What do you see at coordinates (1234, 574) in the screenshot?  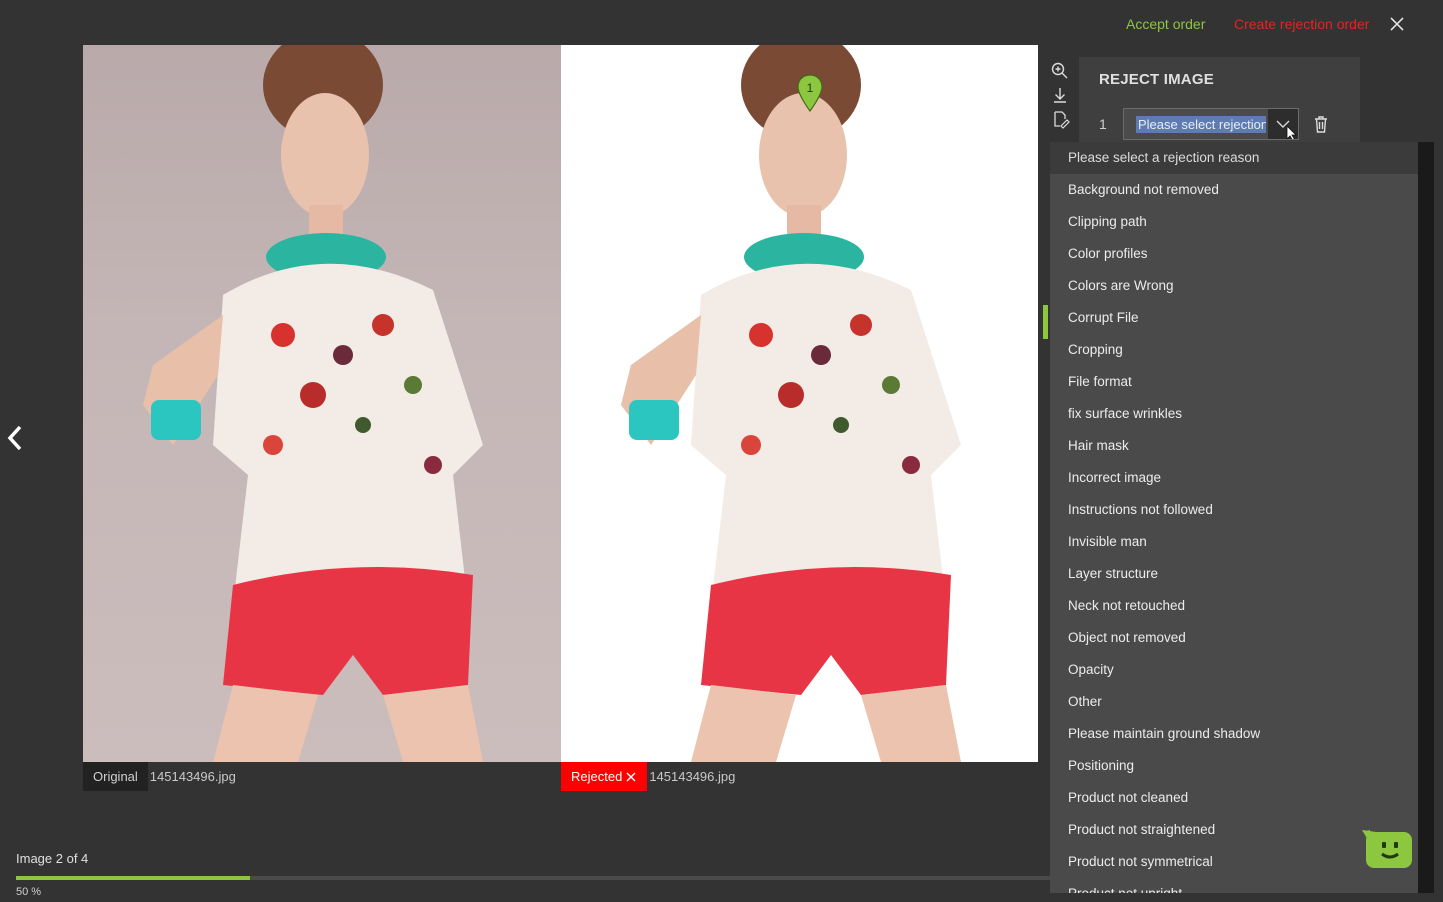 I see `dropdown-option: Layer structure` at bounding box center [1234, 574].